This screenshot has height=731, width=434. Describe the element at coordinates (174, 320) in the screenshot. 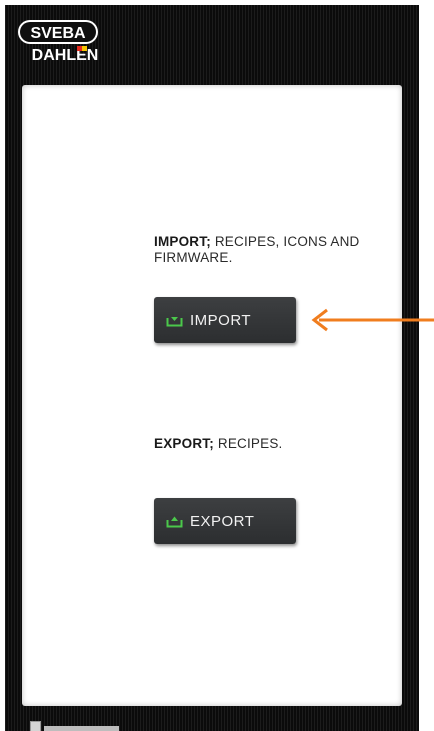

I see `import-tray-icon` at that location.